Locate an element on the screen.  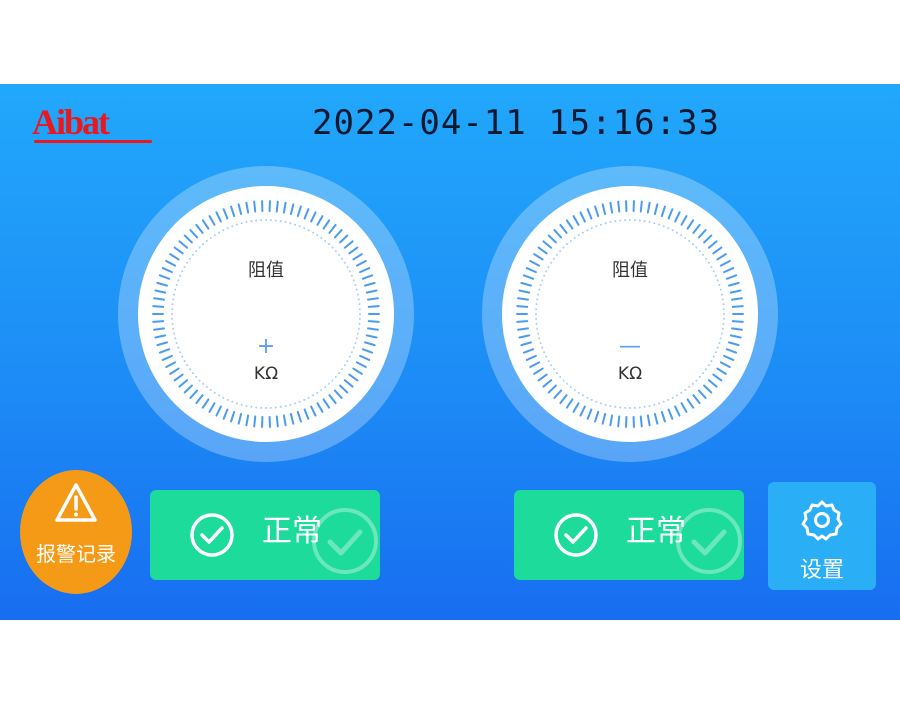
status-positive: 正常 is located at coordinates (265, 535).